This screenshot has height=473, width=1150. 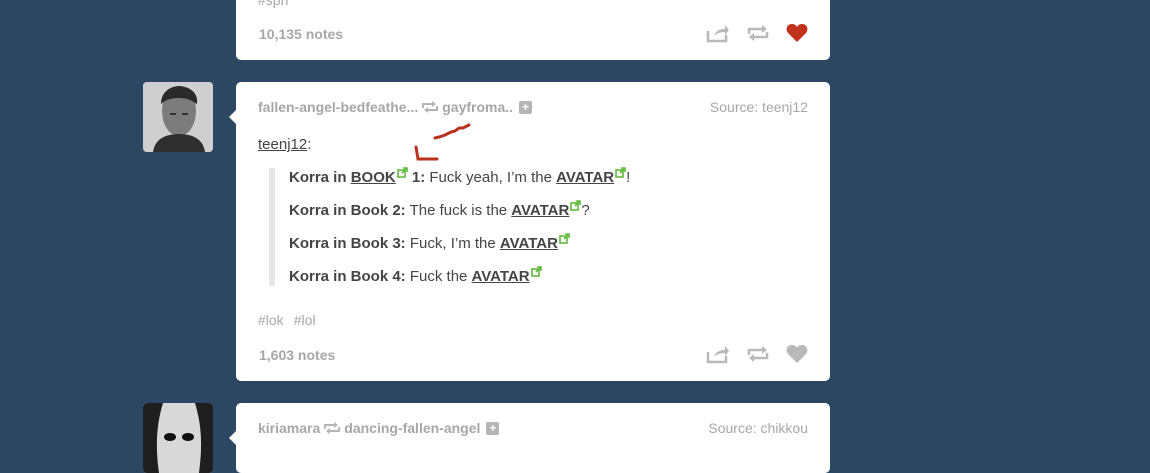 What do you see at coordinates (458, 210) in the screenshot?
I see `quote-text: The fuck is the` at bounding box center [458, 210].